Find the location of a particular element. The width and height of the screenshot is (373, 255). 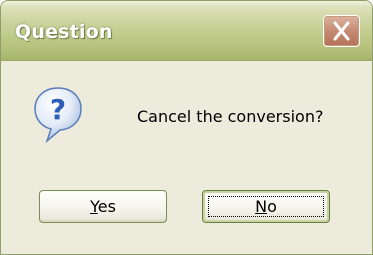

dialog-title: Question is located at coordinates (64, 32).